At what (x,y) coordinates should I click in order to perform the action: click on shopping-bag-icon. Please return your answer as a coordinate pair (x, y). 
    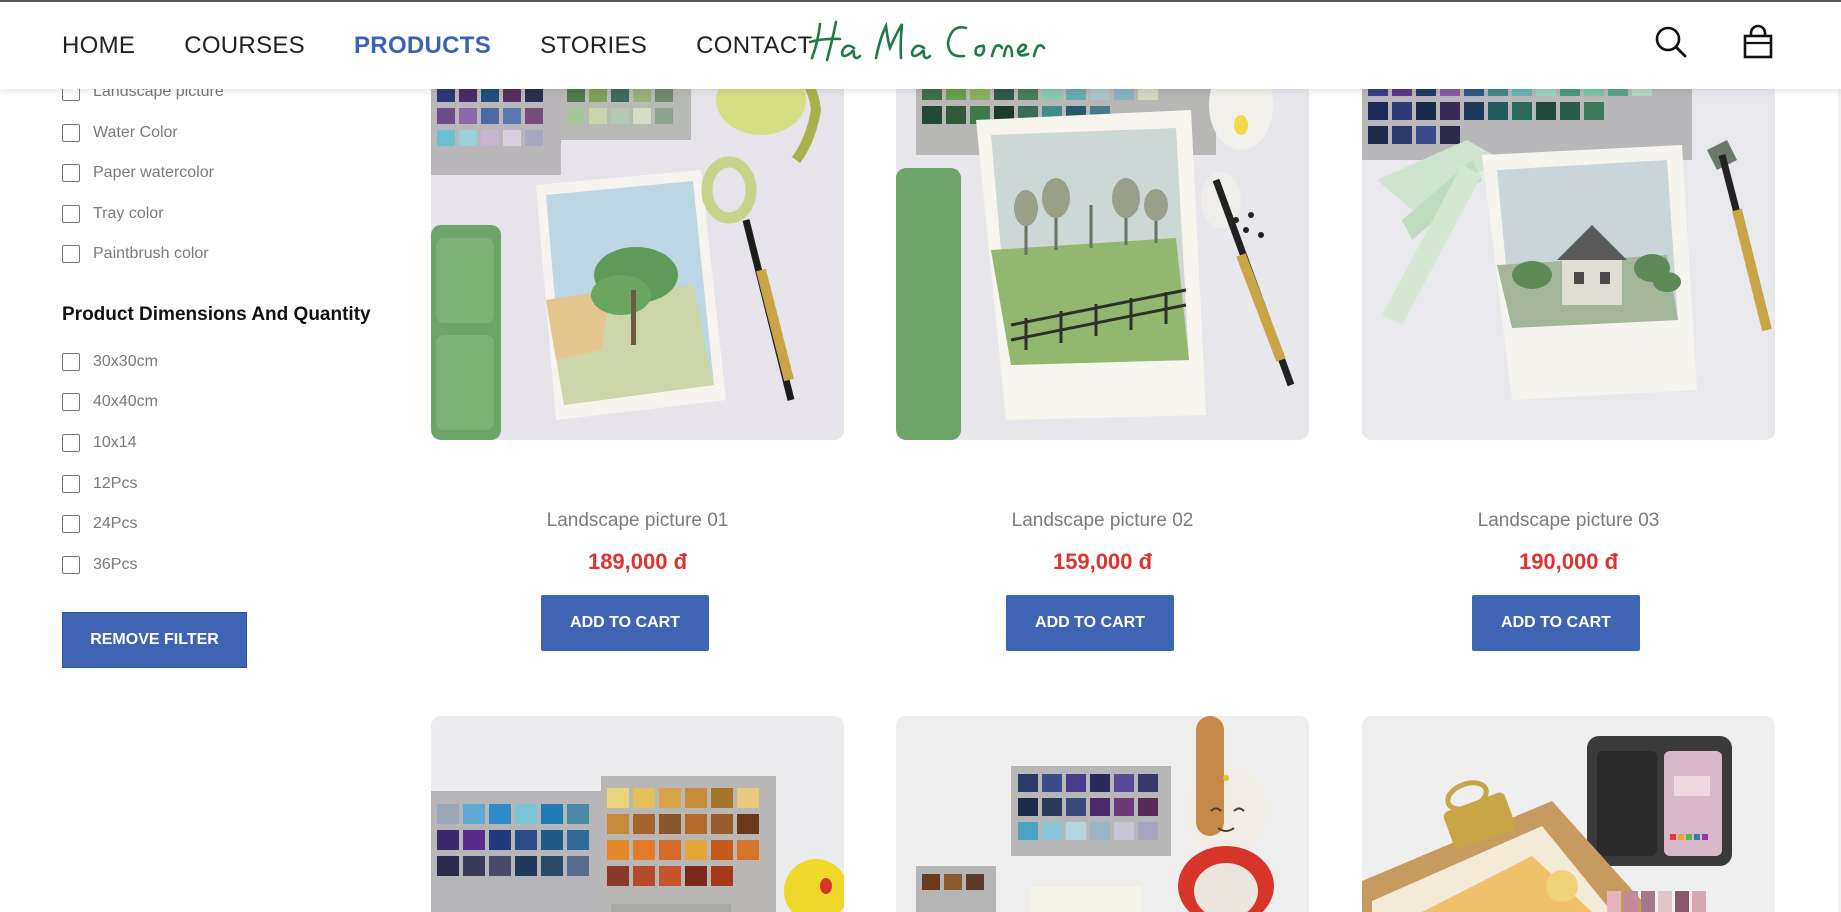
    Looking at the image, I should click on (1758, 42).